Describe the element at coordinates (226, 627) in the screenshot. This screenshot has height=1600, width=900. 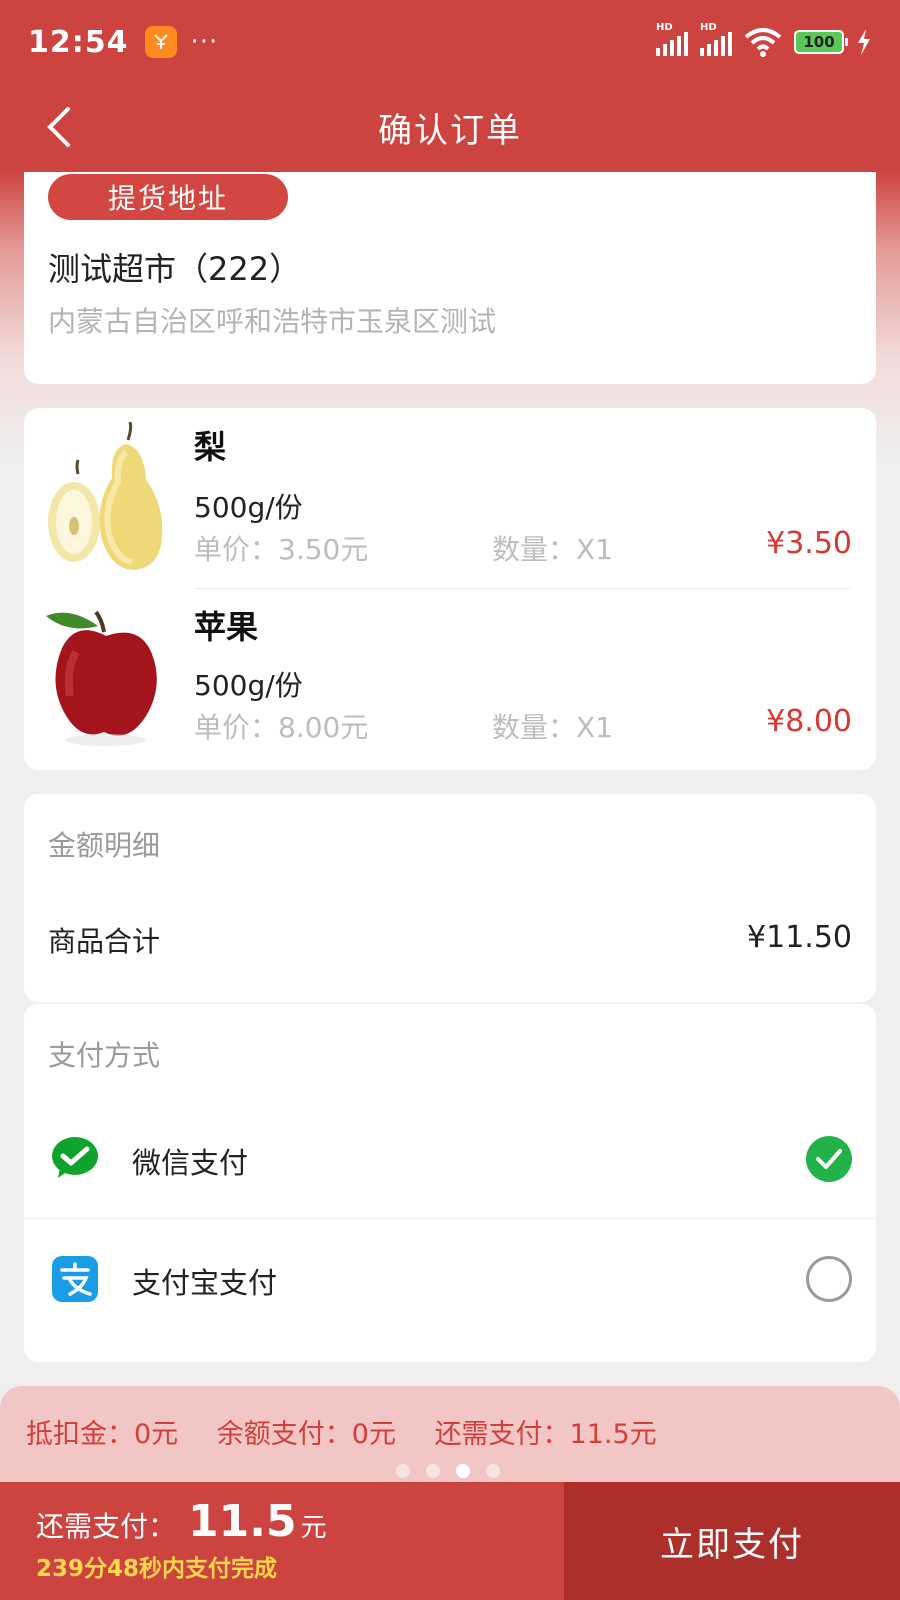
I see `product-name: 苹果` at that location.